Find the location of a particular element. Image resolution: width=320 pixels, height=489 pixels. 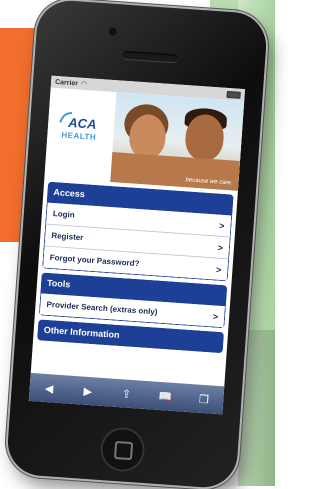

list-item-label: Login is located at coordinates (63, 214).